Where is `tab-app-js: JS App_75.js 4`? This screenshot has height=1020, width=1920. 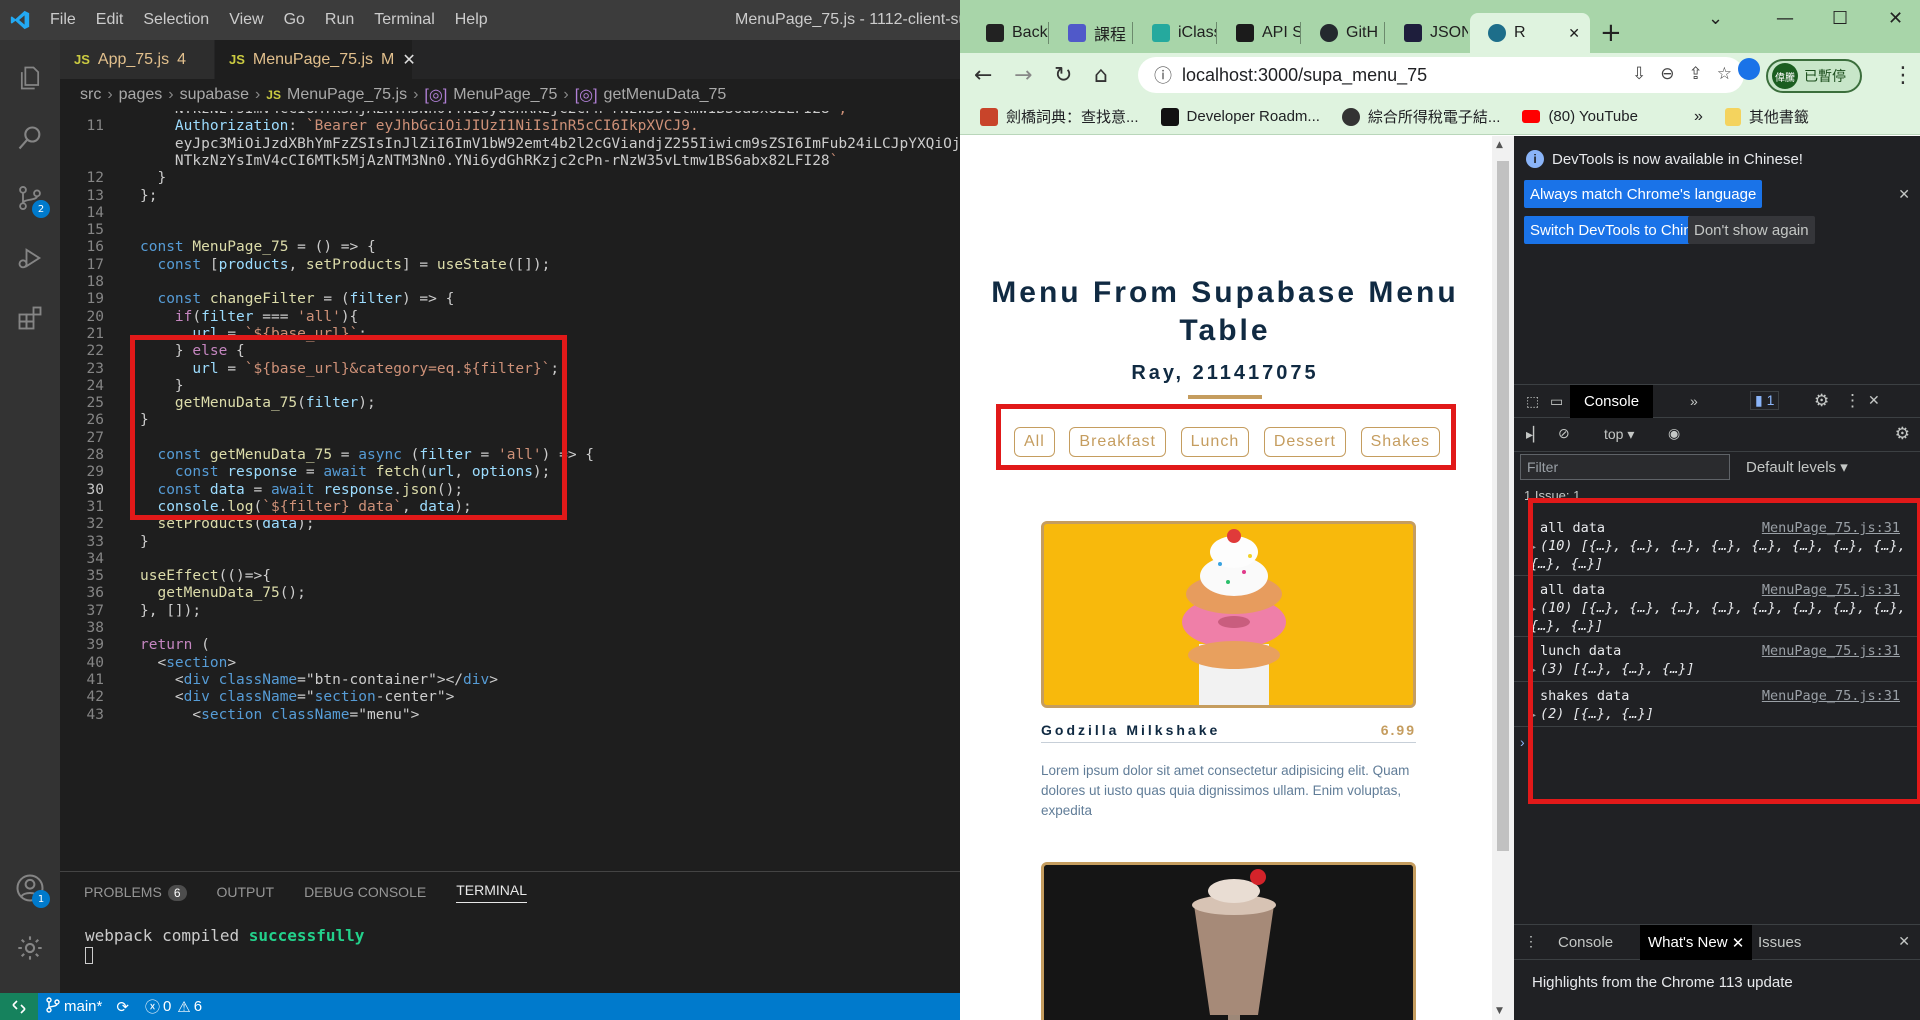
tab-app-js: JS App_75.js 4 is located at coordinates (137, 59).